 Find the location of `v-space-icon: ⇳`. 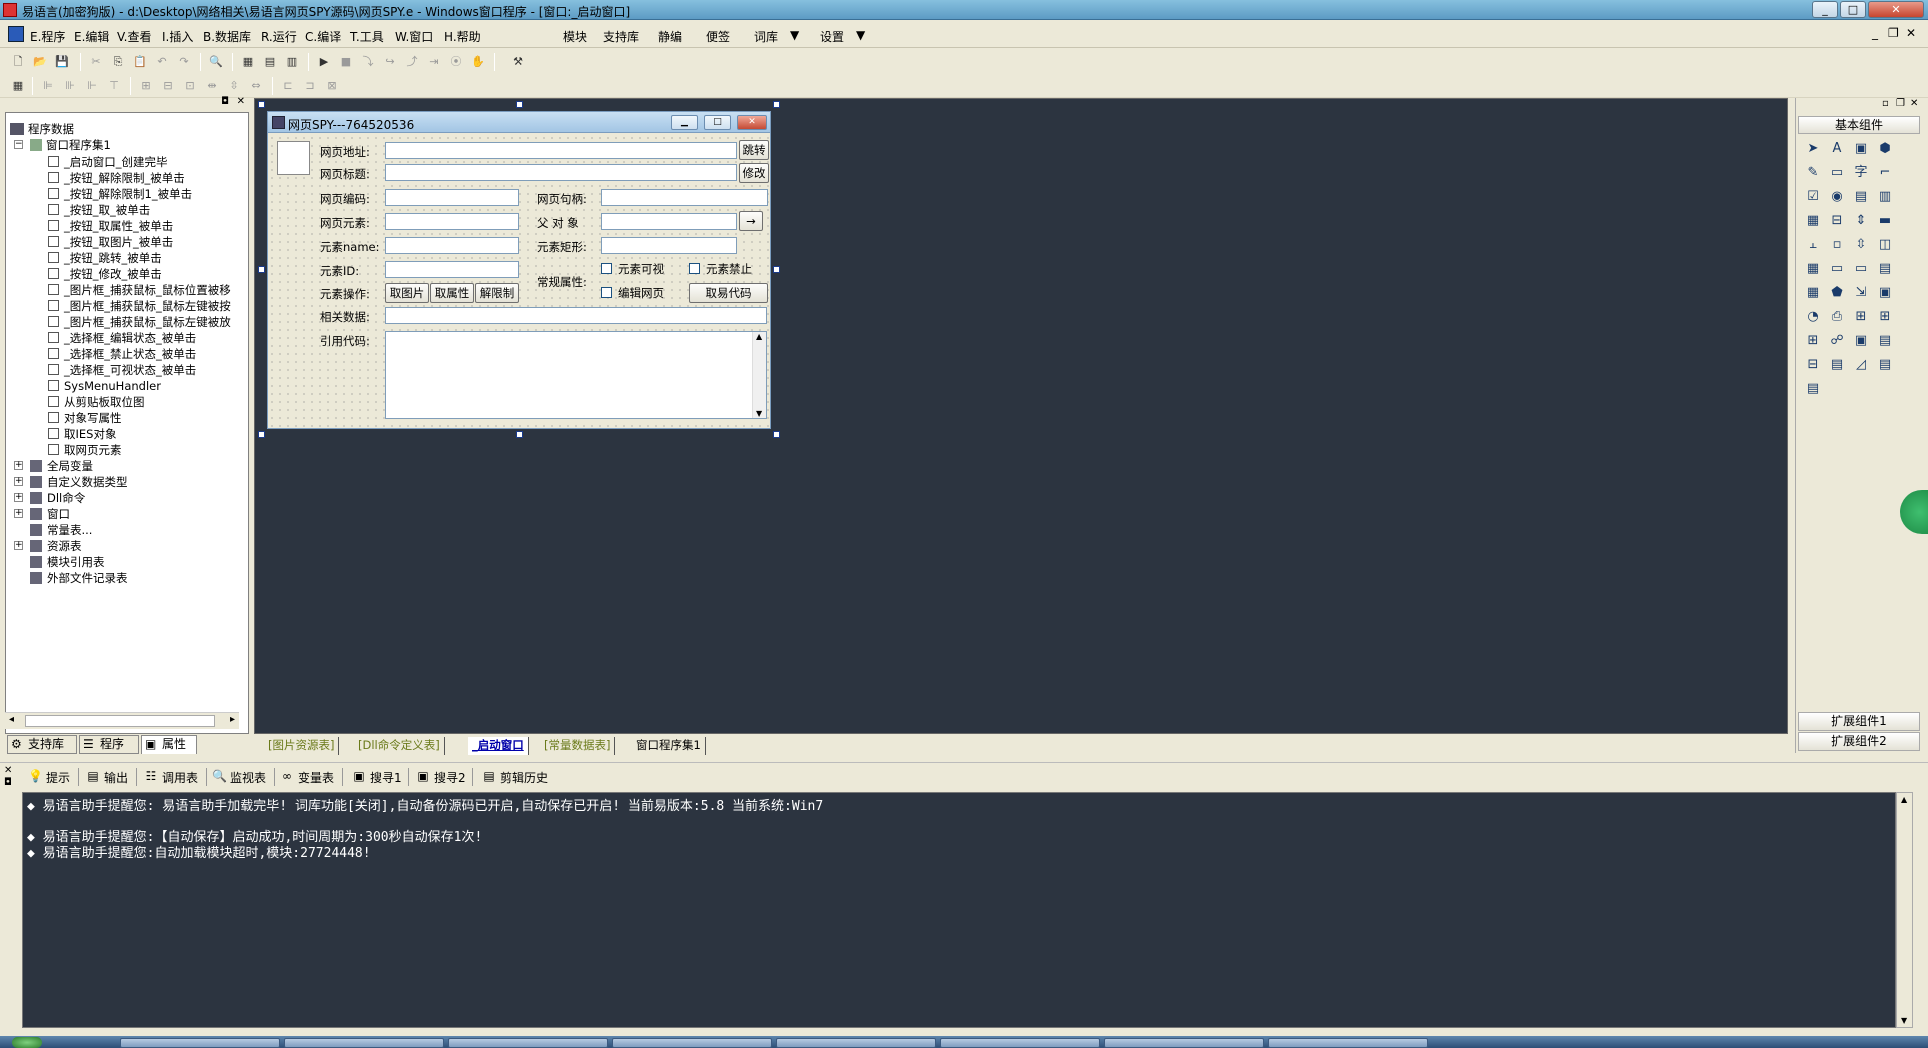

v-space-icon: ⇳ is located at coordinates (234, 86).